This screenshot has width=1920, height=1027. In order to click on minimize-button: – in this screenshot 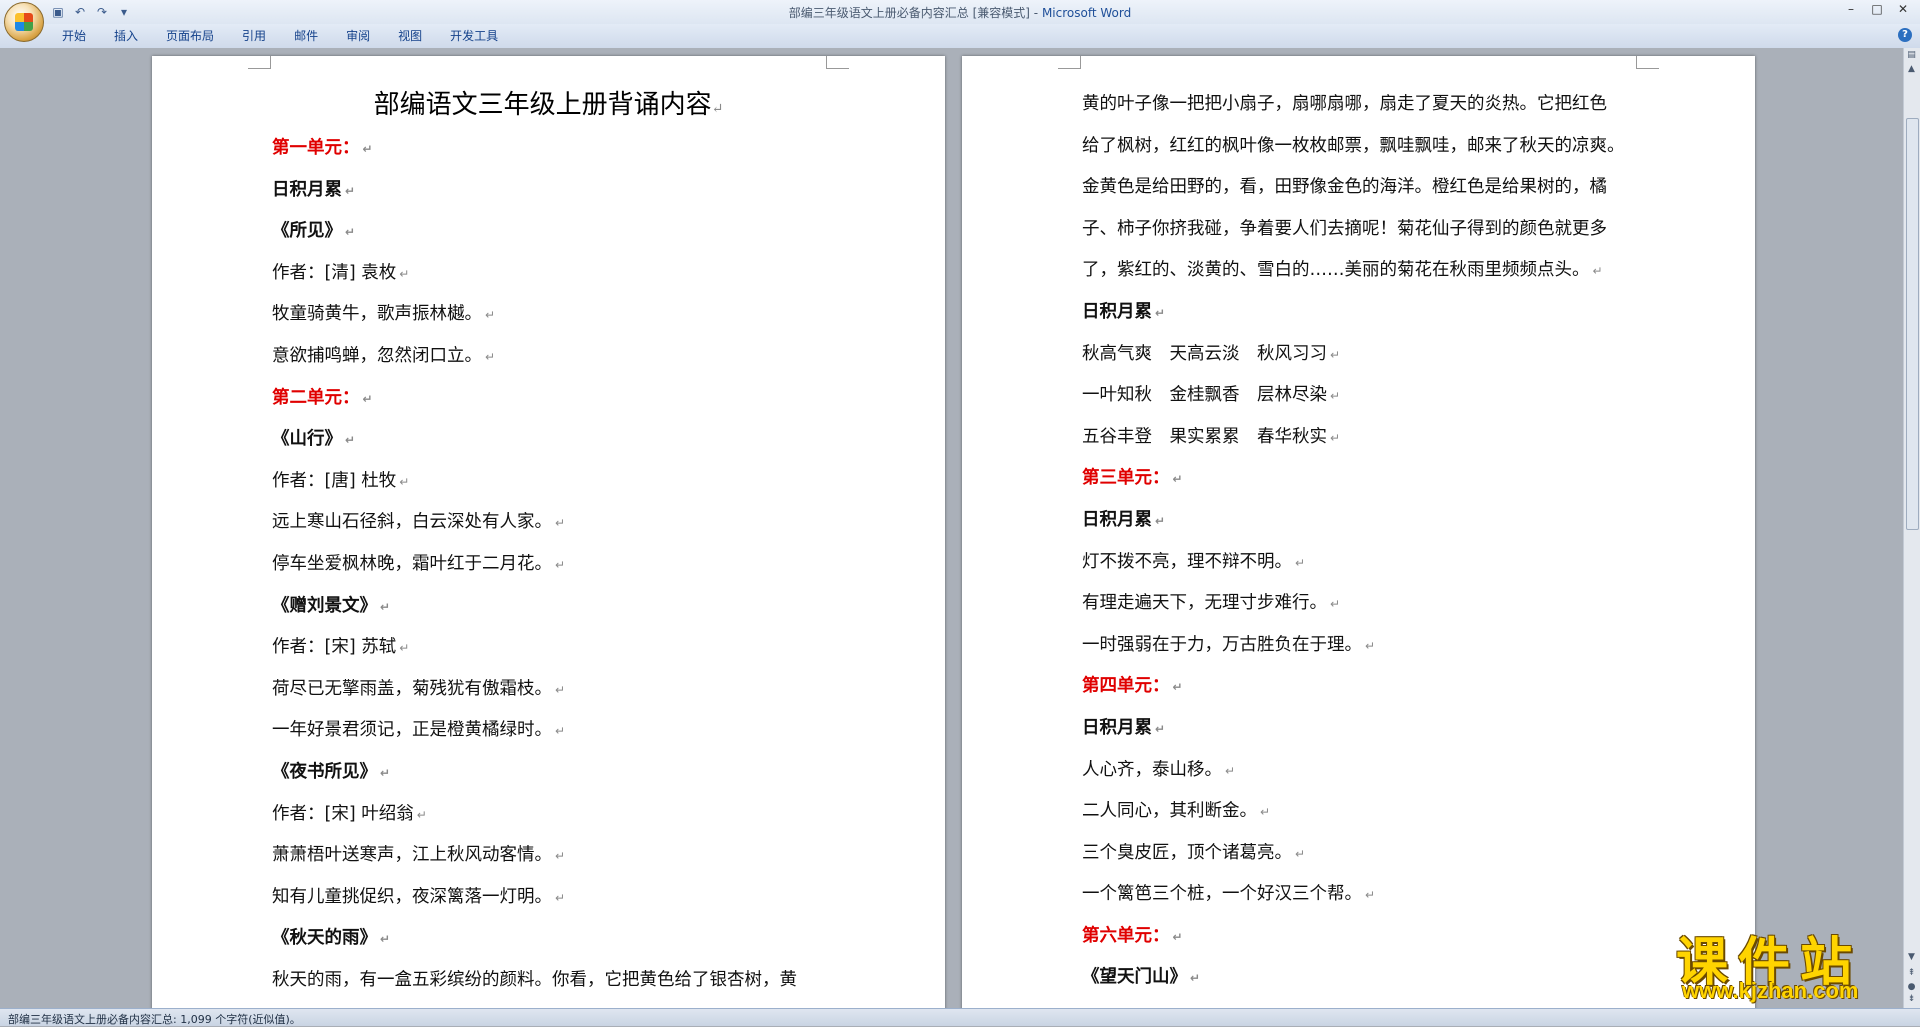, I will do `click(1851, 9)`.